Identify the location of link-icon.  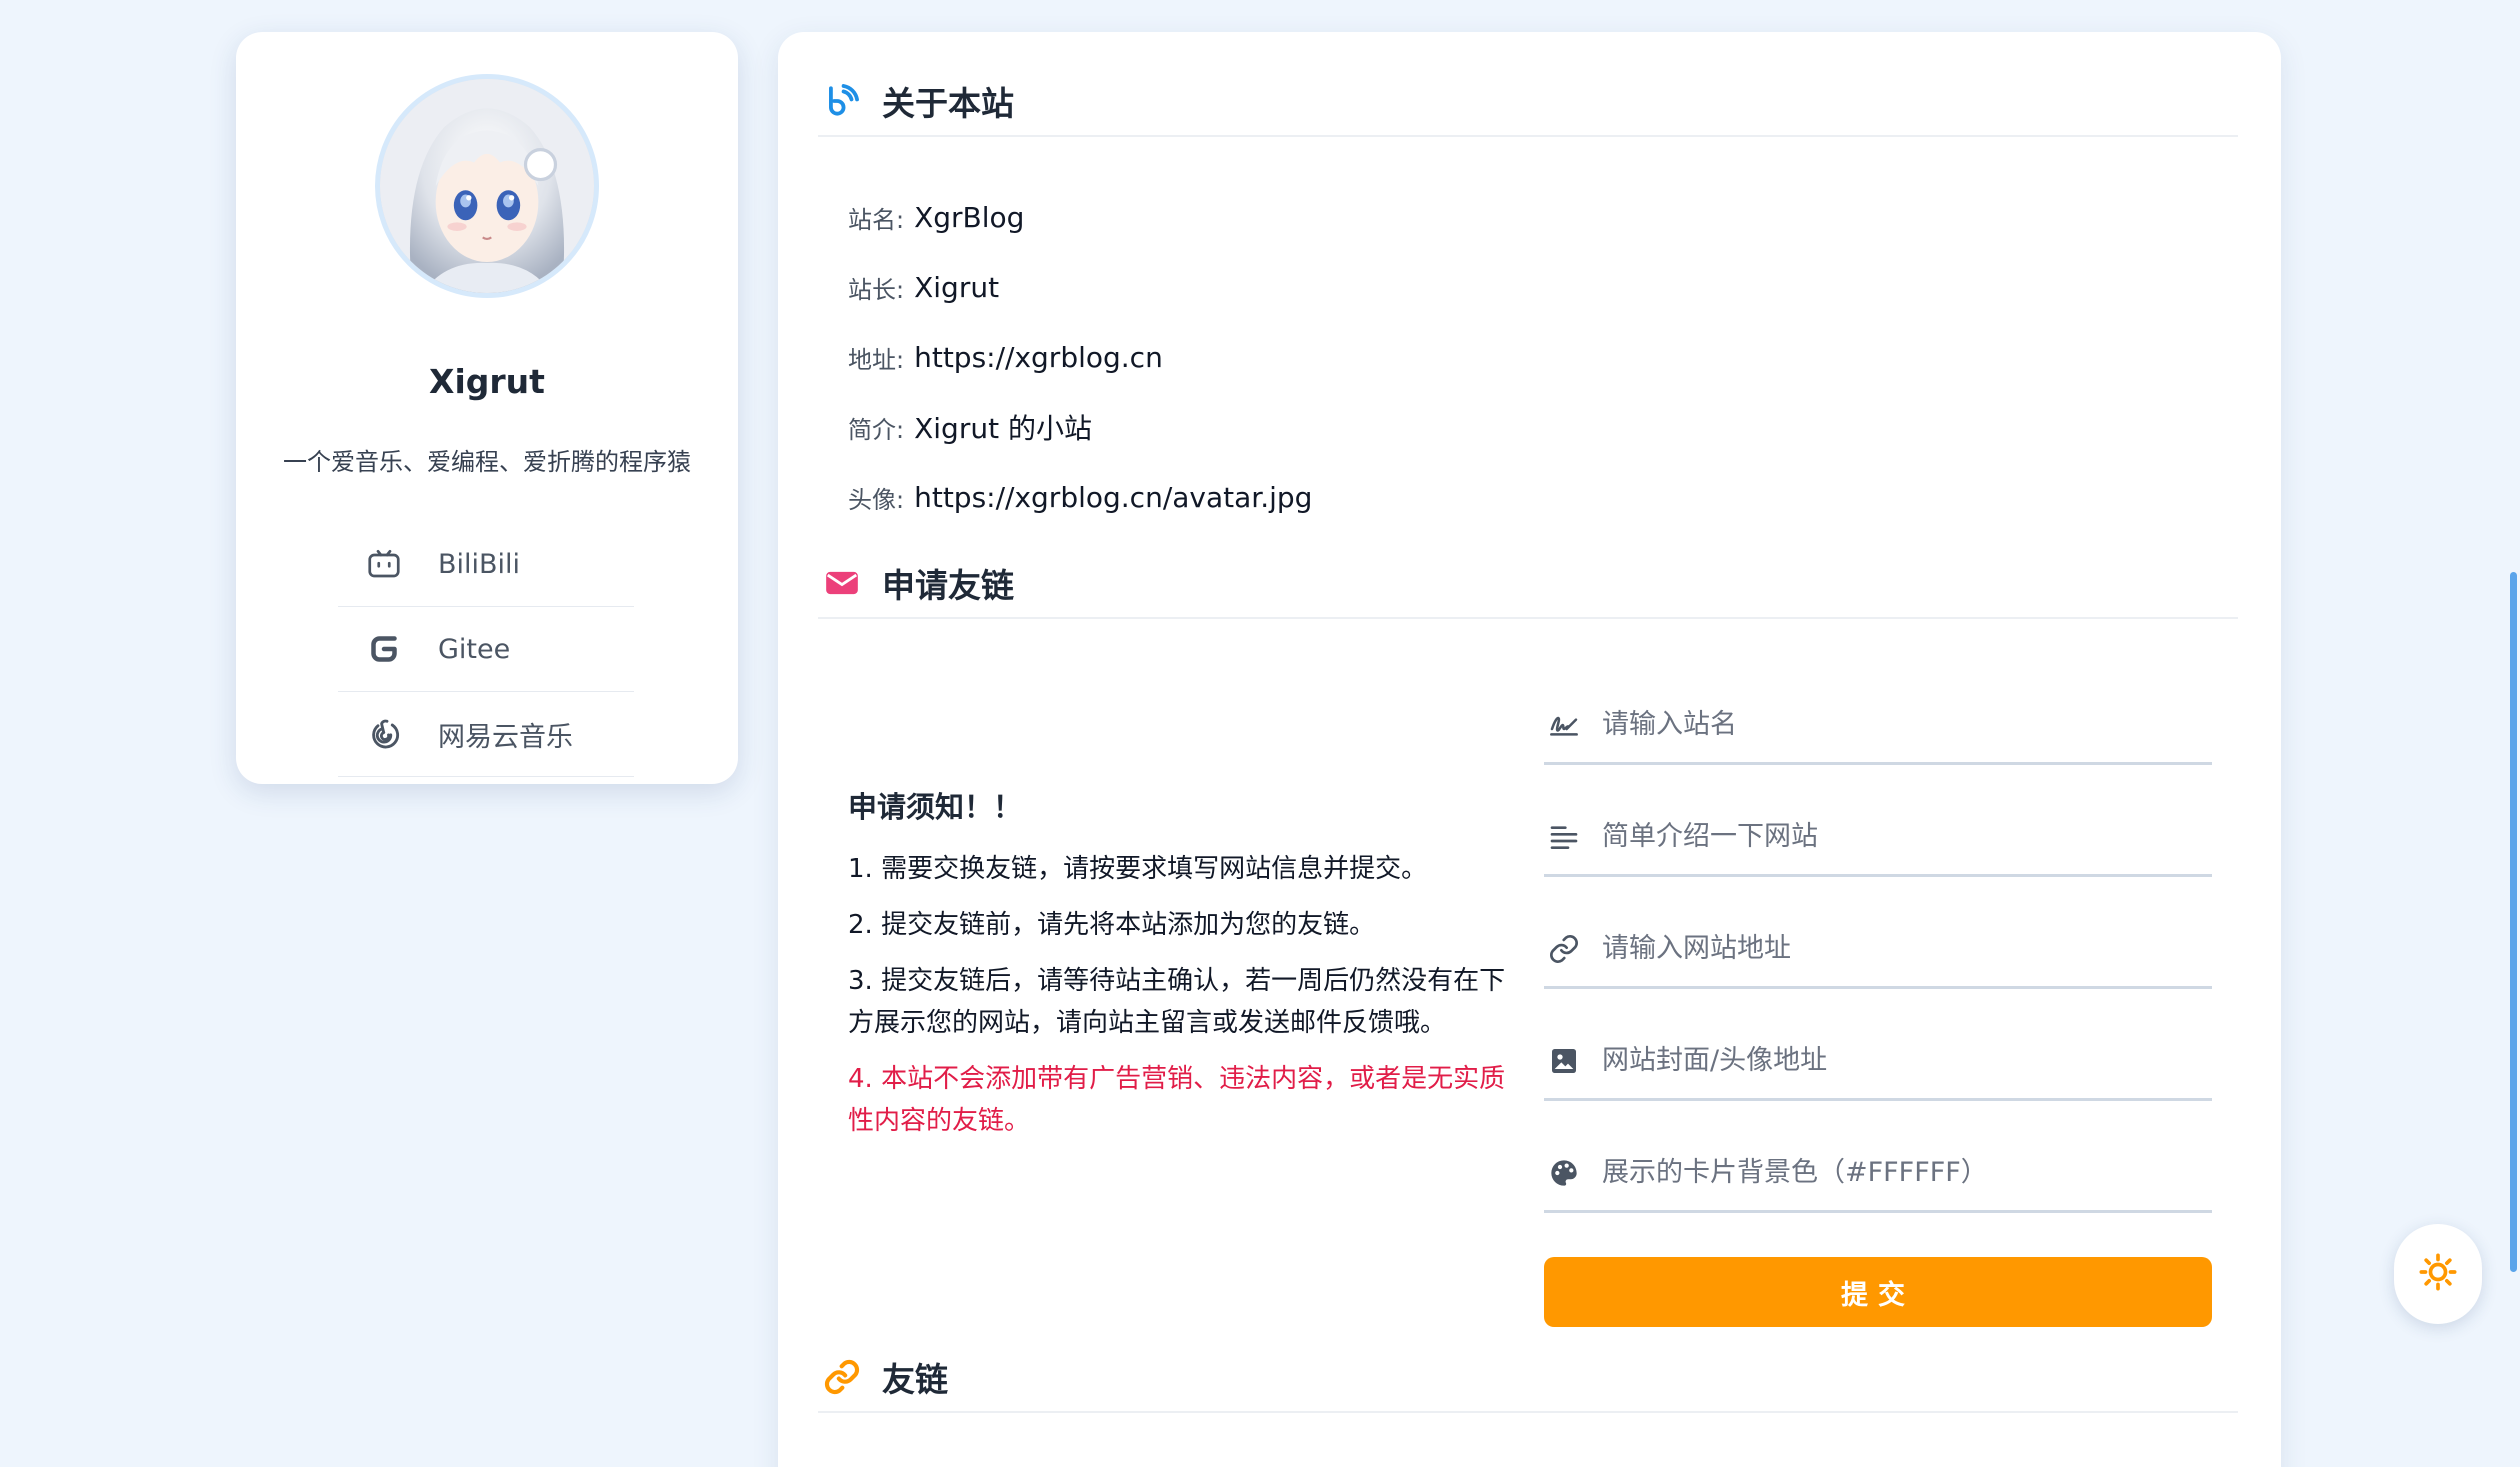
(1564, 949).